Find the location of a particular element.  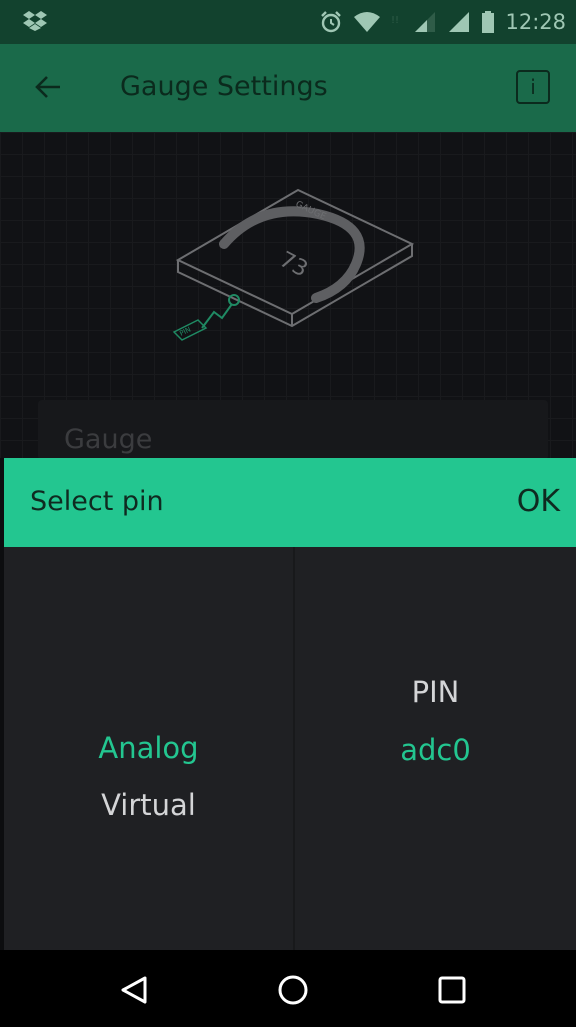

select-pin-header: Select pin OK is located at coordinates (290, 502).